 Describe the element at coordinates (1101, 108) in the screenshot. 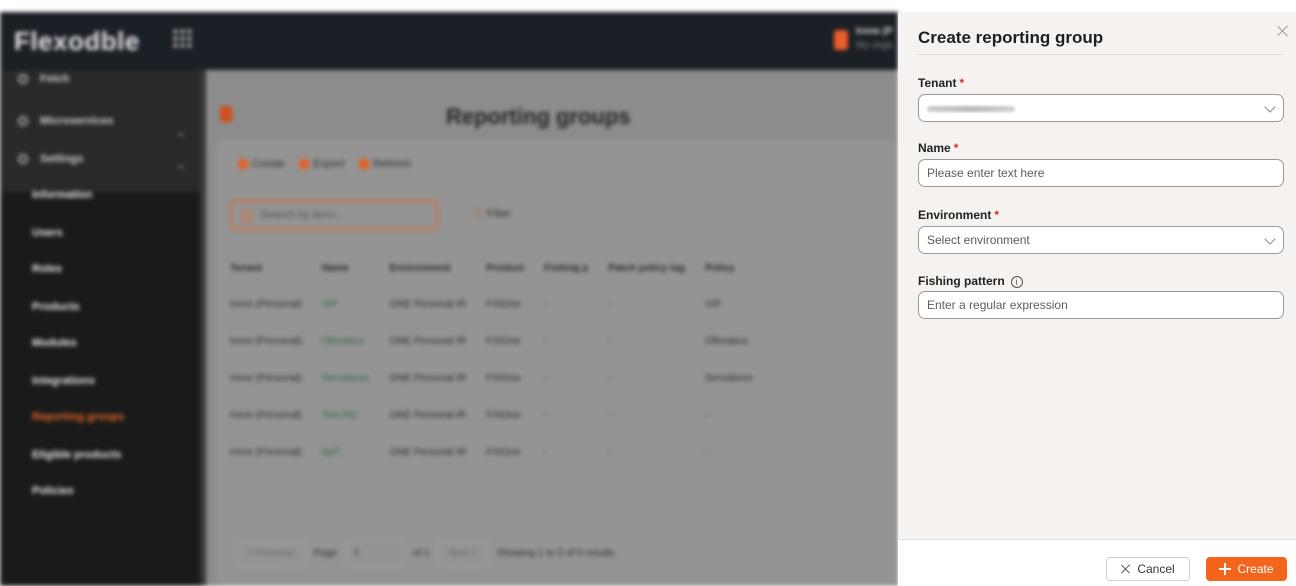

I see `tenant-select` at that location.